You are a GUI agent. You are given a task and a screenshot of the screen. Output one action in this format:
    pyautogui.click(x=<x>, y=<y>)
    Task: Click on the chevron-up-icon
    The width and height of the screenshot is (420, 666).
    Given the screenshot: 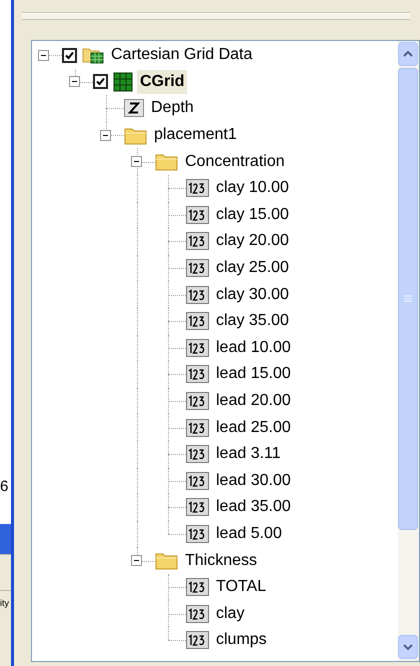 What is the action you would take?
    pyautogui.click(x=408, y=54)
    